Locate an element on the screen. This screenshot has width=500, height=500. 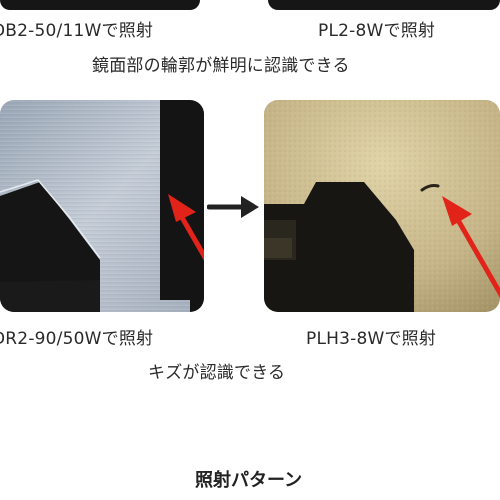
top-result-text: 鏡面部の輪郭が鮮明に認識できる is located at coordinates (221, 66).